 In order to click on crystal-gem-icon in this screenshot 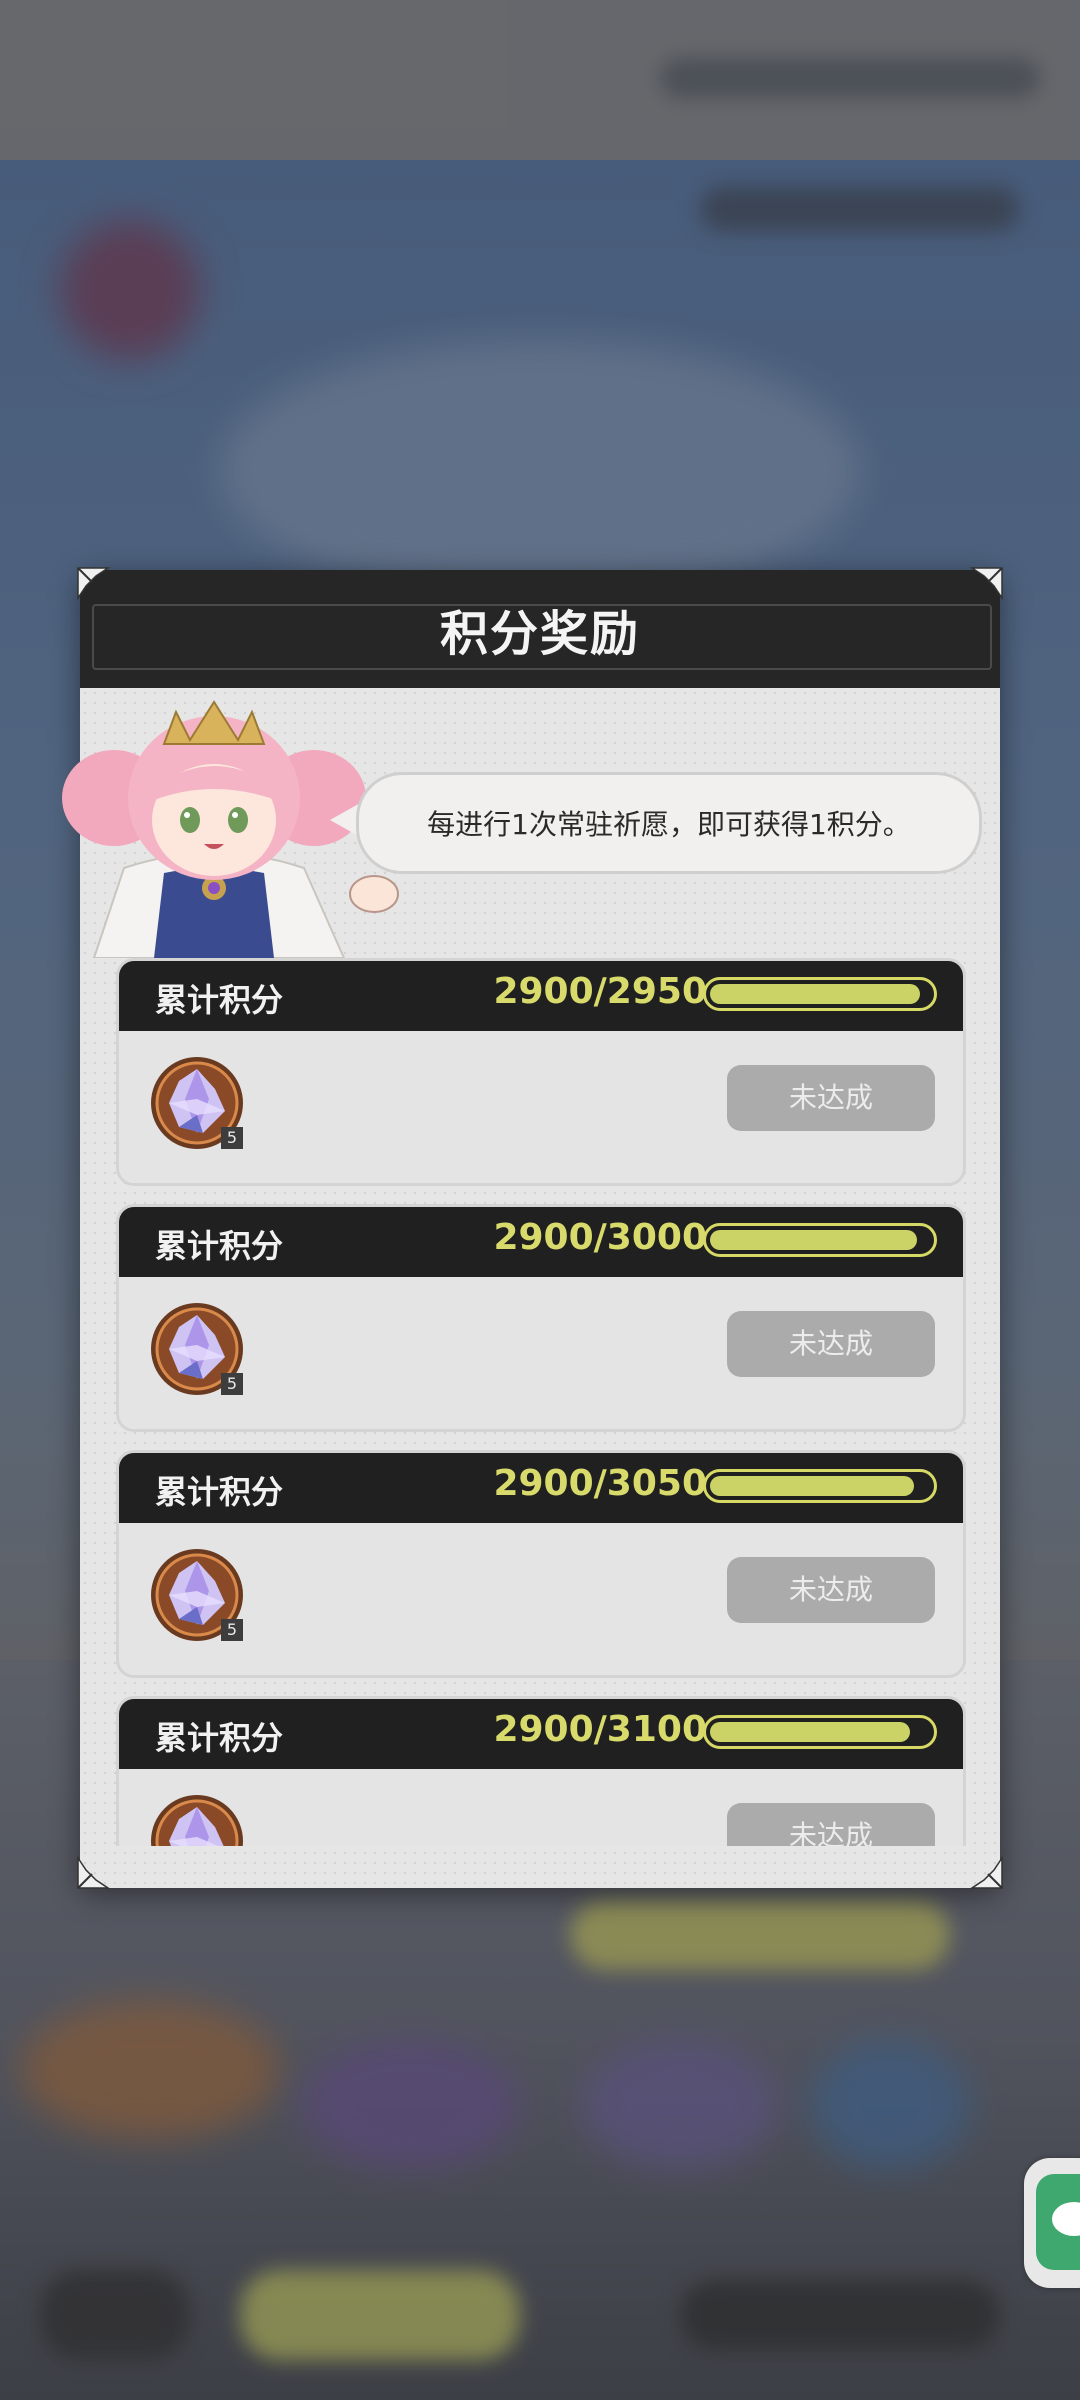, I will do `click(197, 1819)`.